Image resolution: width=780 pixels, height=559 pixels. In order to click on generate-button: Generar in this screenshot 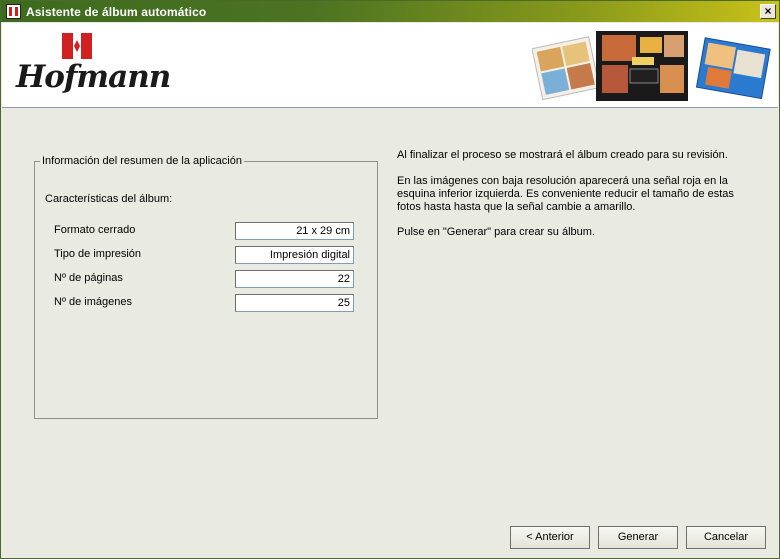, I will do `click(638, 537)`.